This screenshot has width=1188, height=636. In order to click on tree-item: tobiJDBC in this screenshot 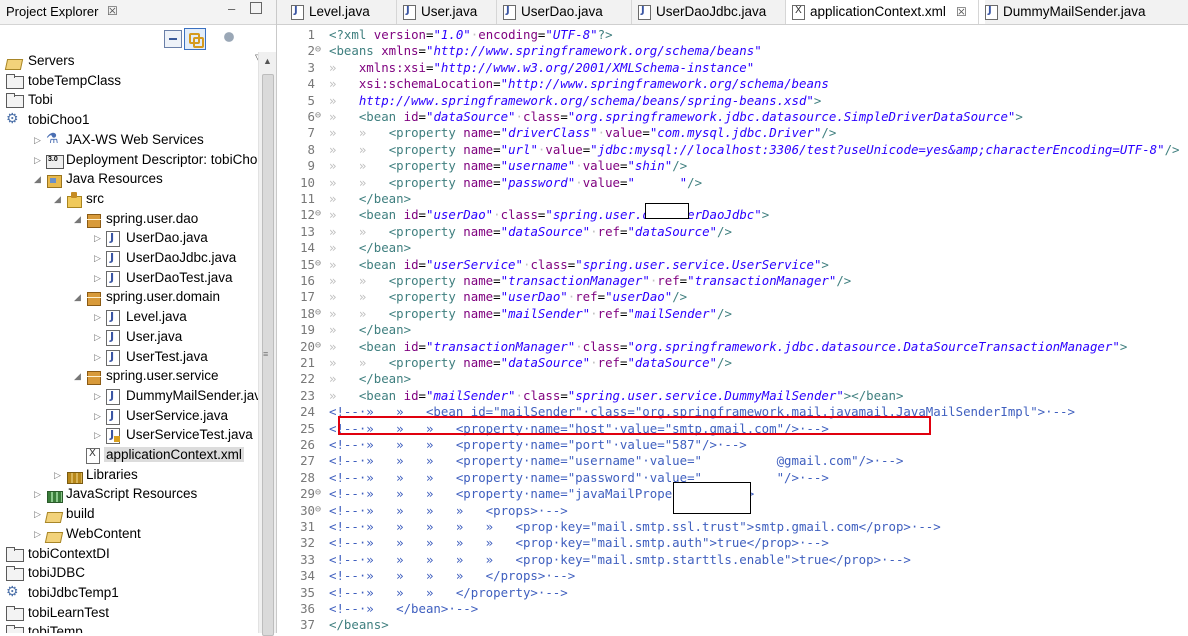, I will do `click(129, 574)`.